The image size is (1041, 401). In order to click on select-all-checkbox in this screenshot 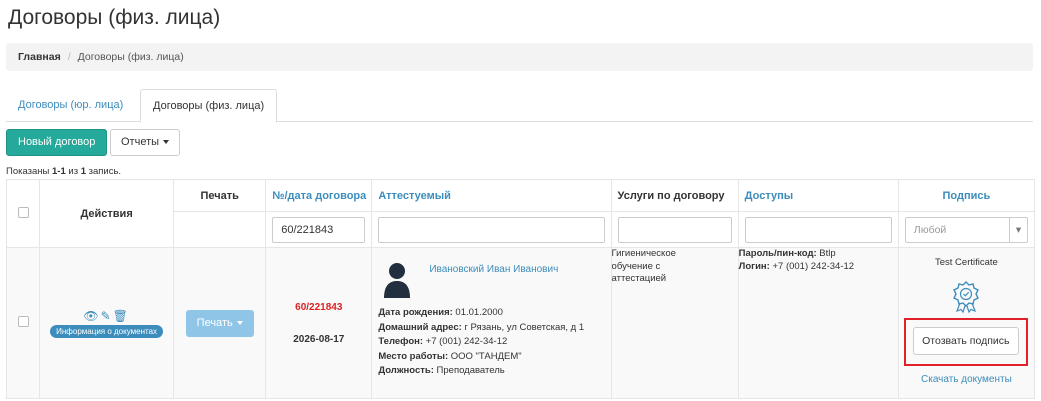, I will do `click(23, 212)`.